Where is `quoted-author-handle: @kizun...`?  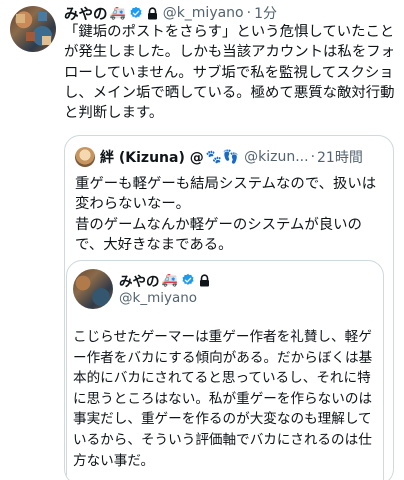 quoted-author-handle: @kizun... is located at coordinates (276, 157).